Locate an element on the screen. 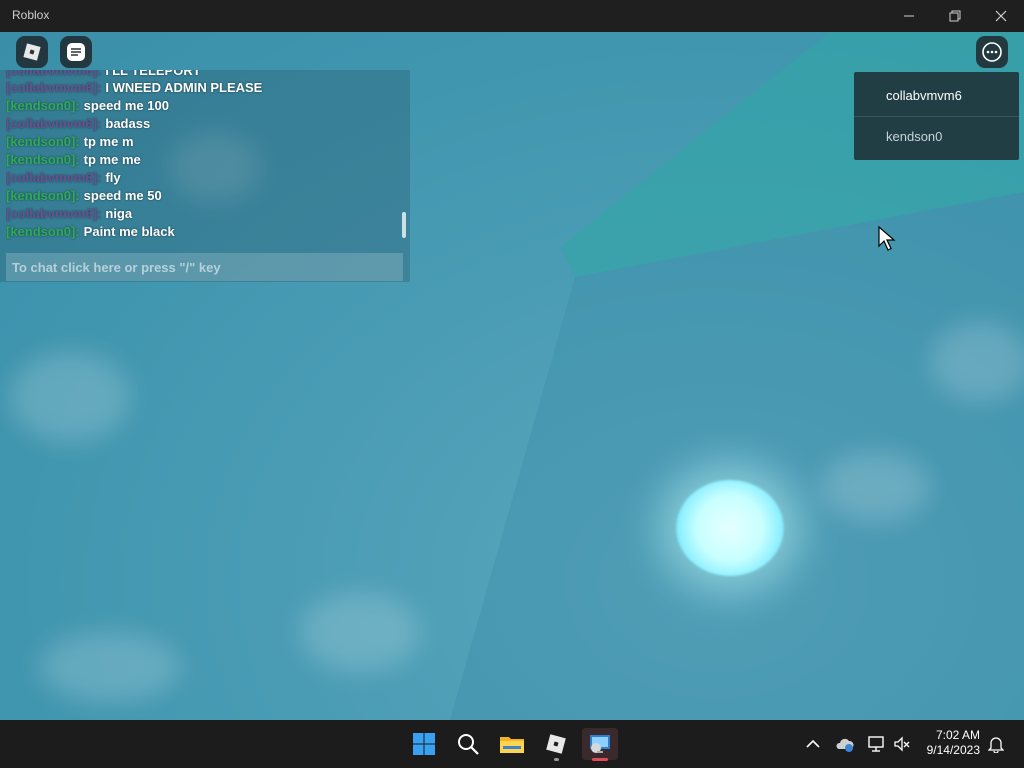  file-explorer-icon is located at coordinates (512, 745).